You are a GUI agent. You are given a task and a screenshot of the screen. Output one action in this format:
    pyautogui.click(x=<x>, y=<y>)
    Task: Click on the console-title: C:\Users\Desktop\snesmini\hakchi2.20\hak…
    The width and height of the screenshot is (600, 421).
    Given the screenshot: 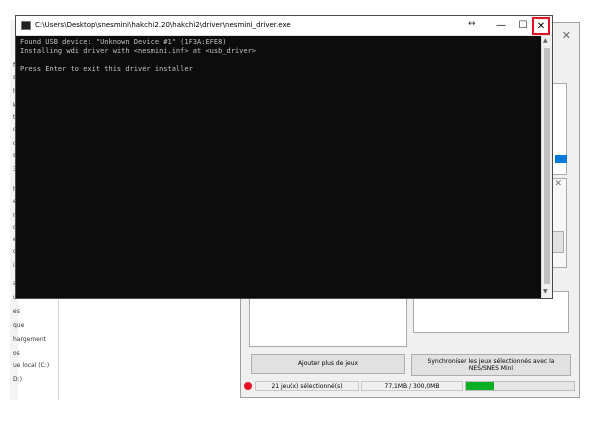 What is the action you would take?
    pyautogui.click(x=163, y=25)
    